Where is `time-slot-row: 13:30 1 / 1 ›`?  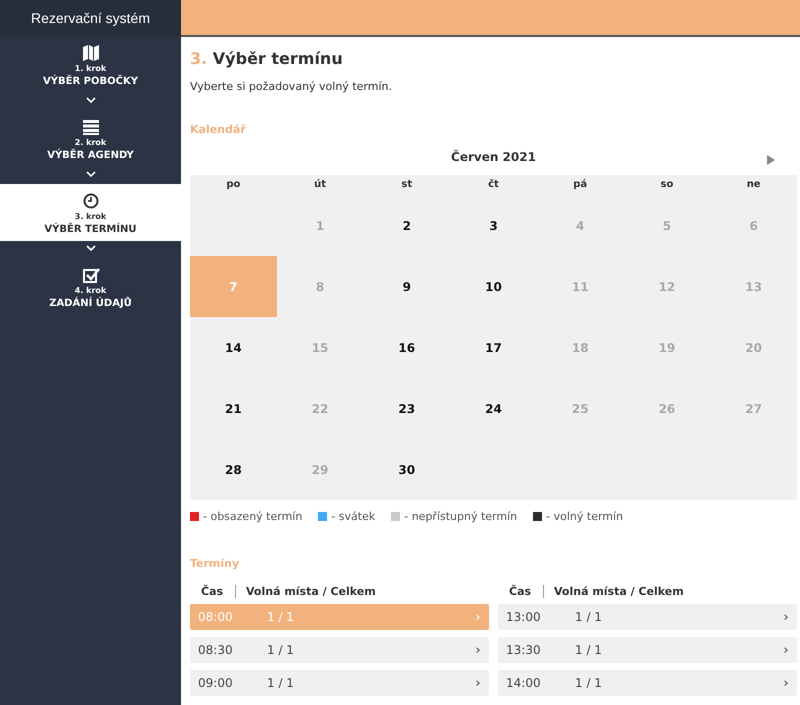 time-slot-row: 13:30 1 / 1 › is located at coordinates (647, 650).